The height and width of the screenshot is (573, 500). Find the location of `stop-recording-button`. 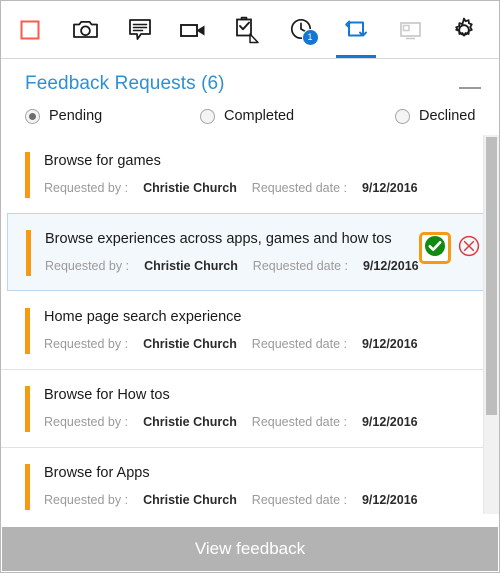

stop-recording-button is located at coordinates (30, 29).